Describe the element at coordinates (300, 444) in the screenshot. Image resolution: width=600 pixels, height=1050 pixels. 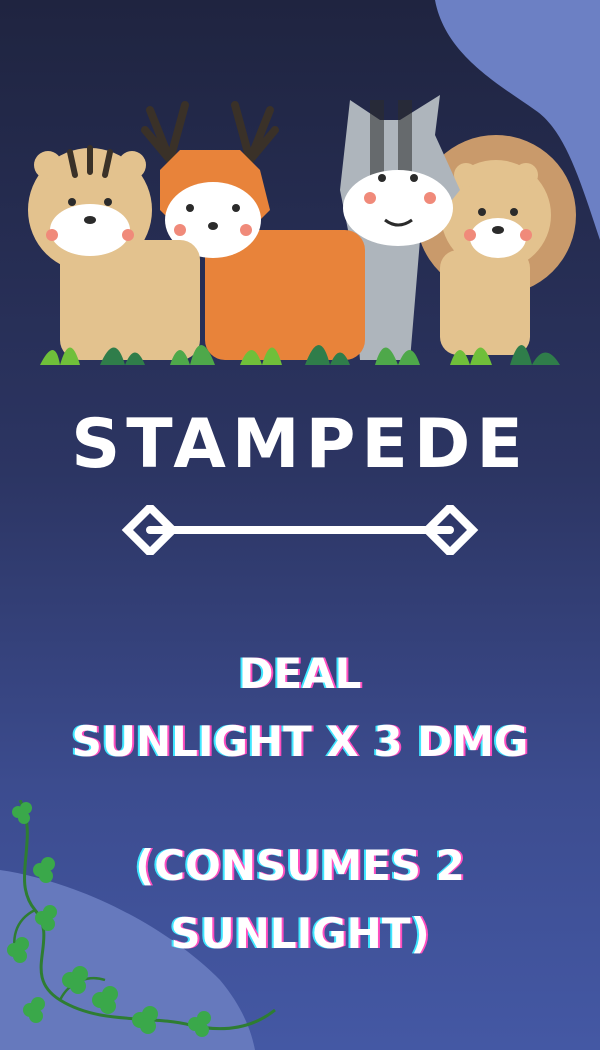
I see `card-title: STAMPEDE` at that location.